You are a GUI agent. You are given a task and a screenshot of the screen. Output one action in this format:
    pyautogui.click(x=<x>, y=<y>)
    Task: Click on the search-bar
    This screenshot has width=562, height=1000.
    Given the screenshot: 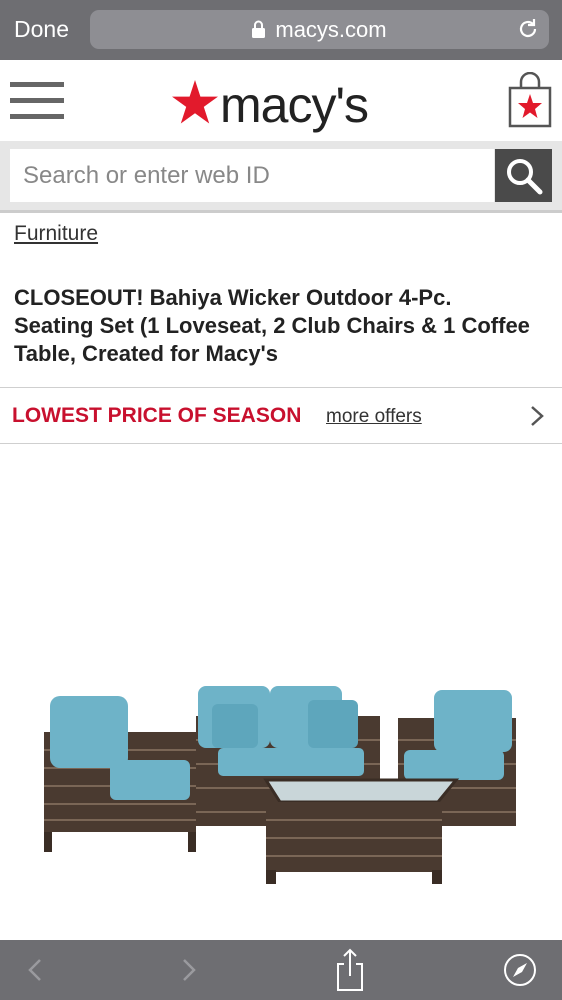 What is the action you would take?
    pyautogui.click(x=281, y=175)
    